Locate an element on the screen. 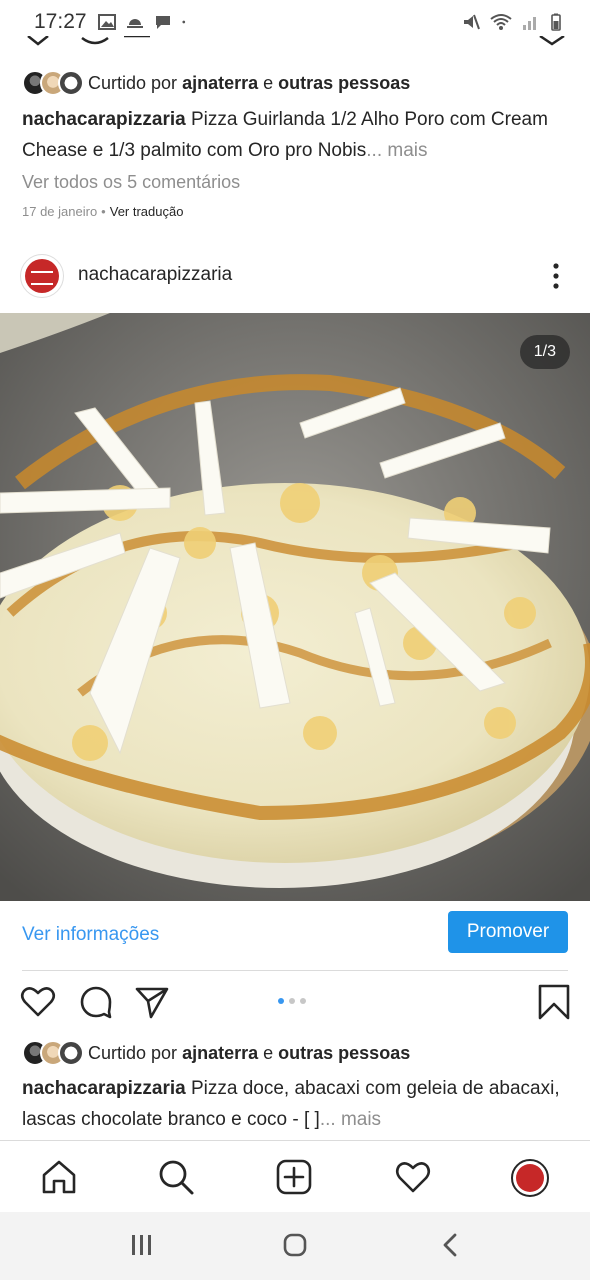  profile-avatar is located at coordinates (42, 276).